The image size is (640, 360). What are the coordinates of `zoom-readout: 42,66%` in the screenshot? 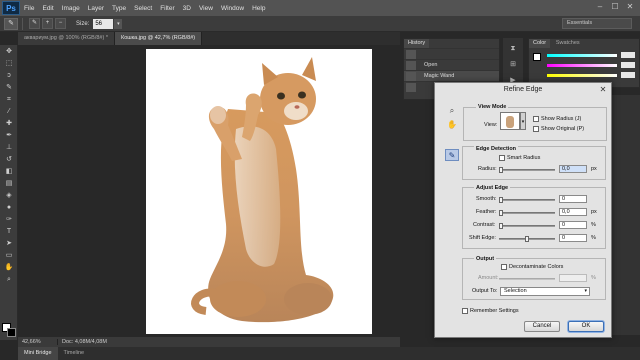 It's located at (38, 342).